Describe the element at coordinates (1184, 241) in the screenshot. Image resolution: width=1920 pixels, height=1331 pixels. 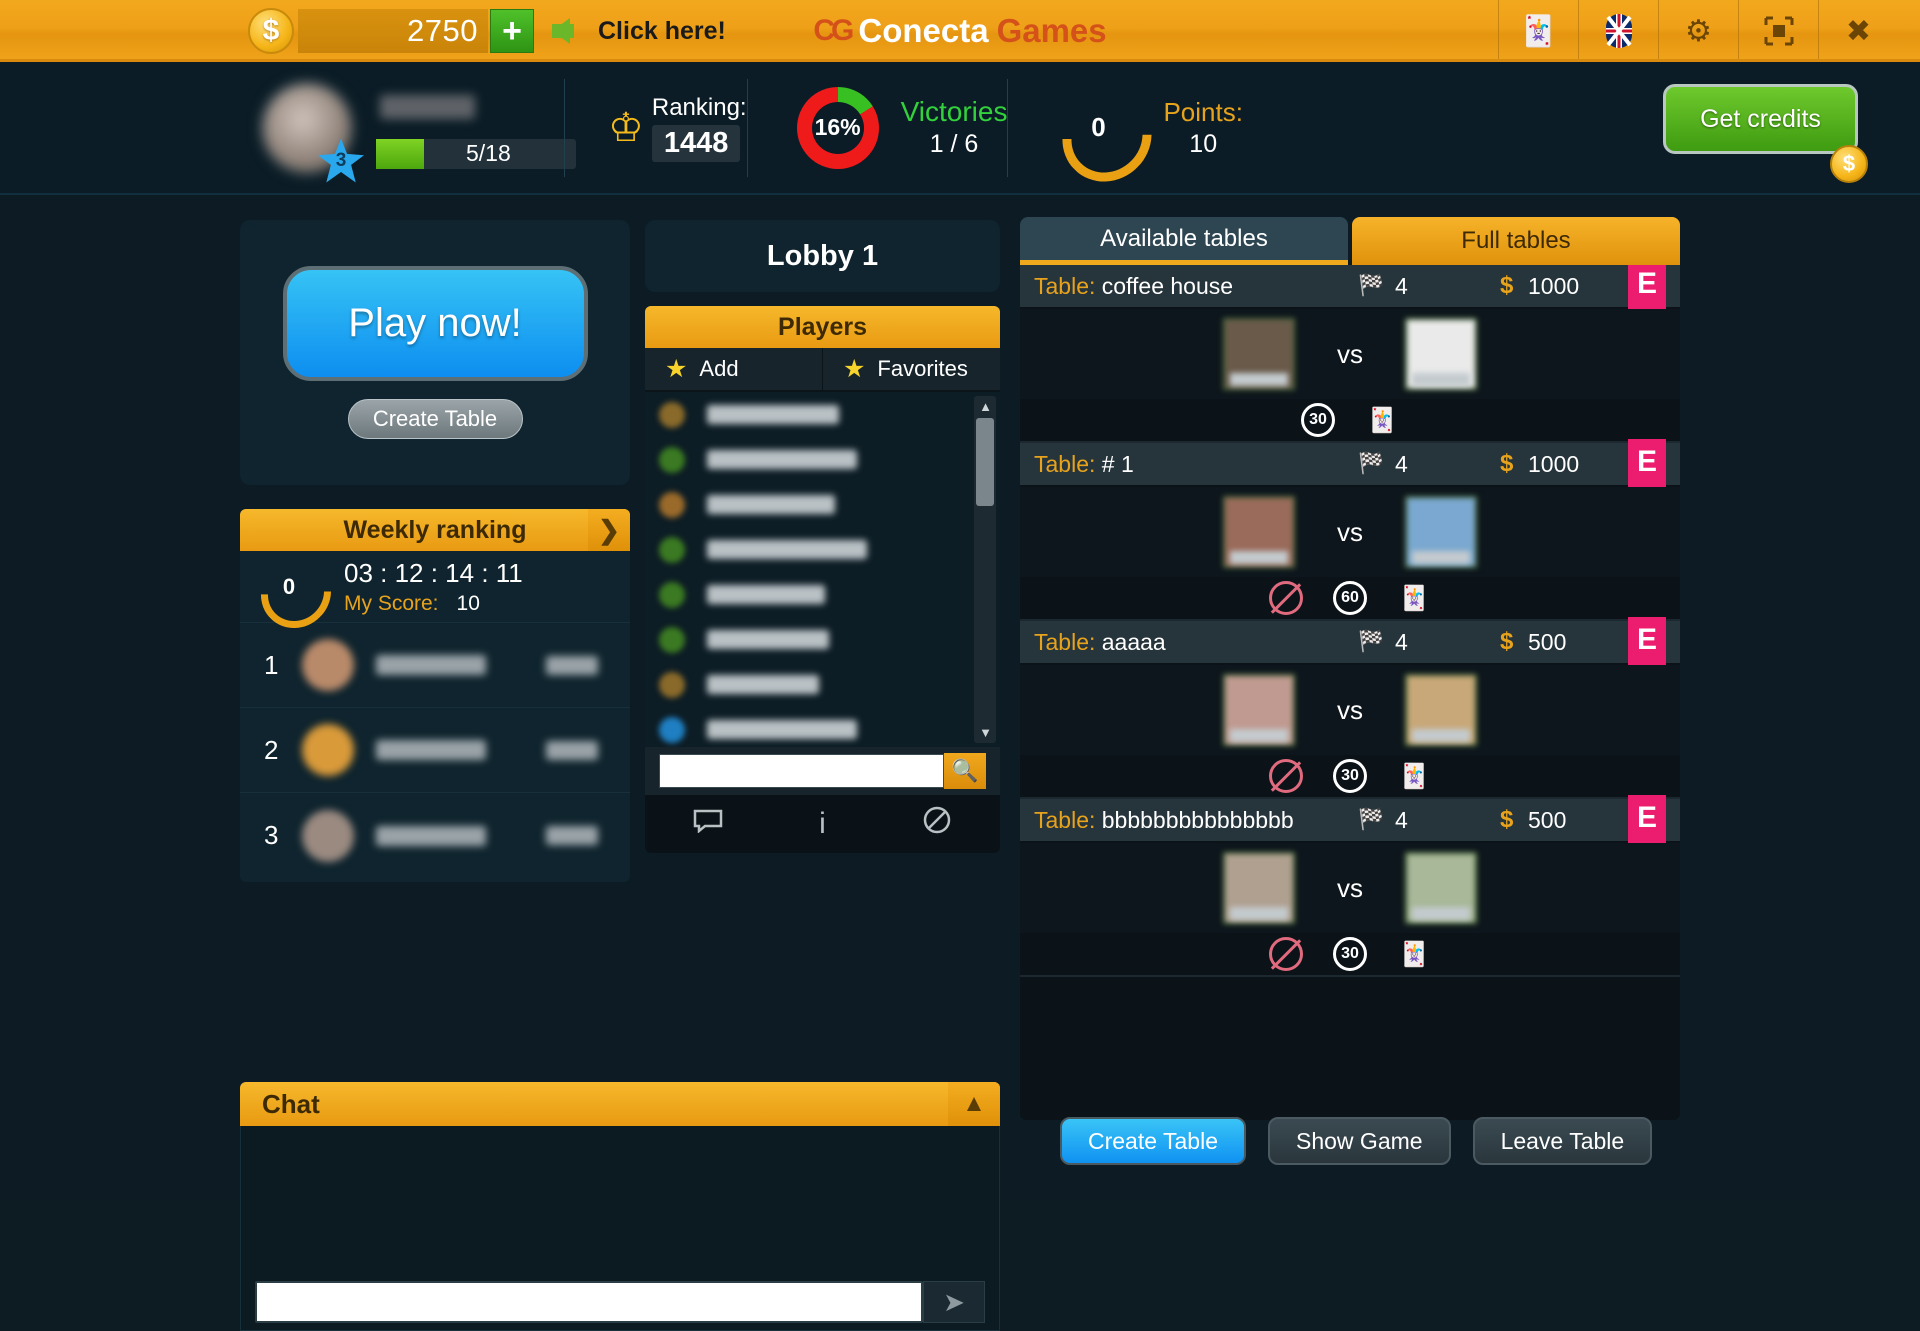
I see `tab-available-tables: Available tables` at that location.